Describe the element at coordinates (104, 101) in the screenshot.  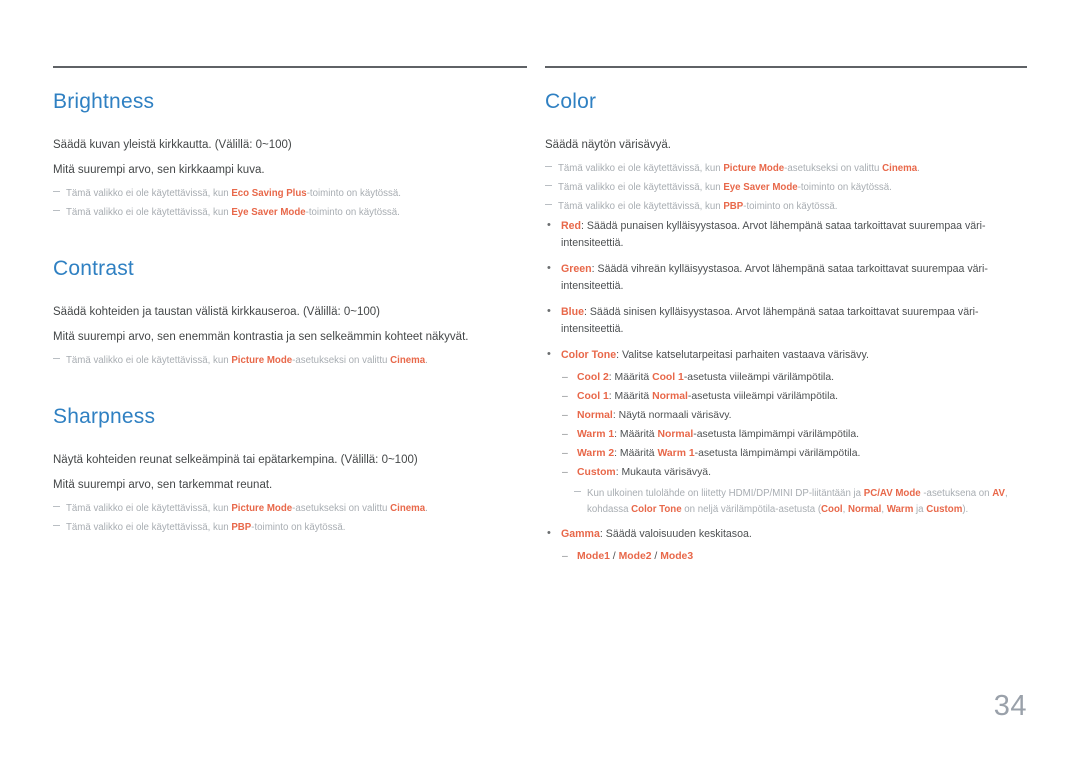
I see `page-title-brightness: Brightness` at that location.